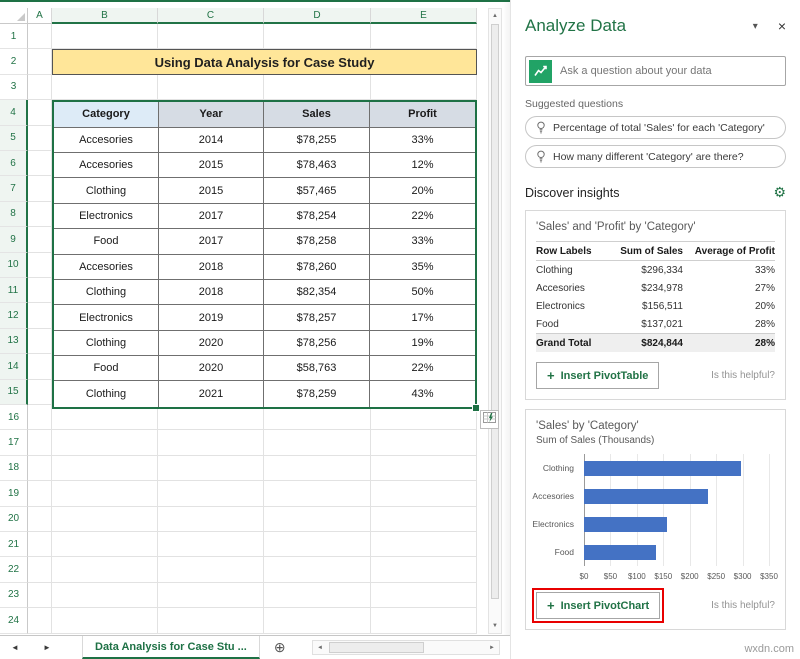 Image resolution: width=800 pixels, height=659 pixels. I want to click on cell-B1, so click(105, 37).